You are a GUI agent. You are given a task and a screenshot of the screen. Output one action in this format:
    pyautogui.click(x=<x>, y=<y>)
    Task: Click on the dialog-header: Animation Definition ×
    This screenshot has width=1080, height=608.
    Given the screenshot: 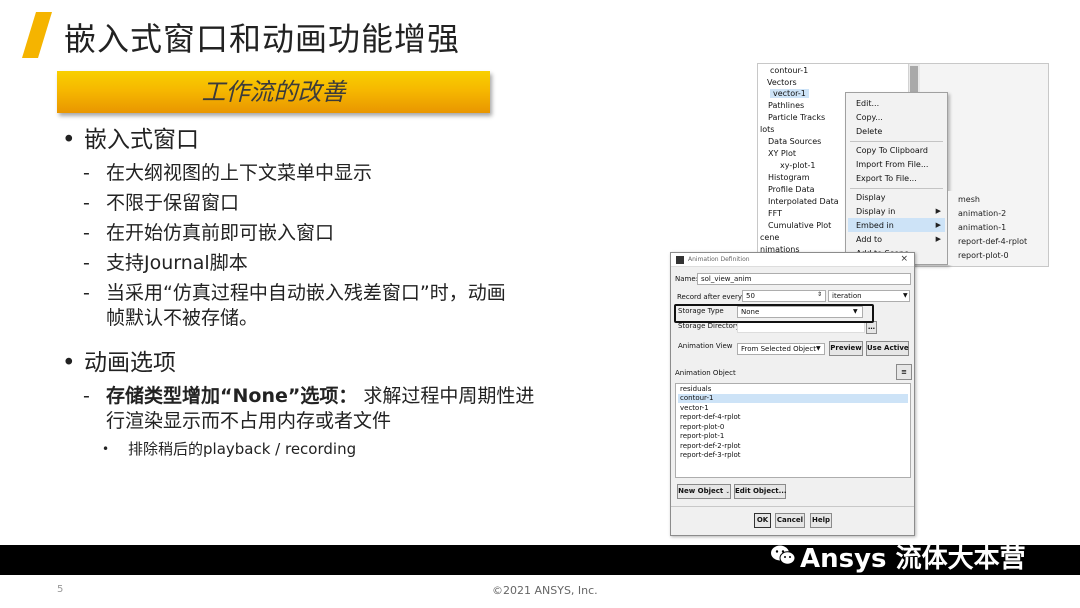 What is the action you would take?
    pyautogui.click(x=792, y=260)
    